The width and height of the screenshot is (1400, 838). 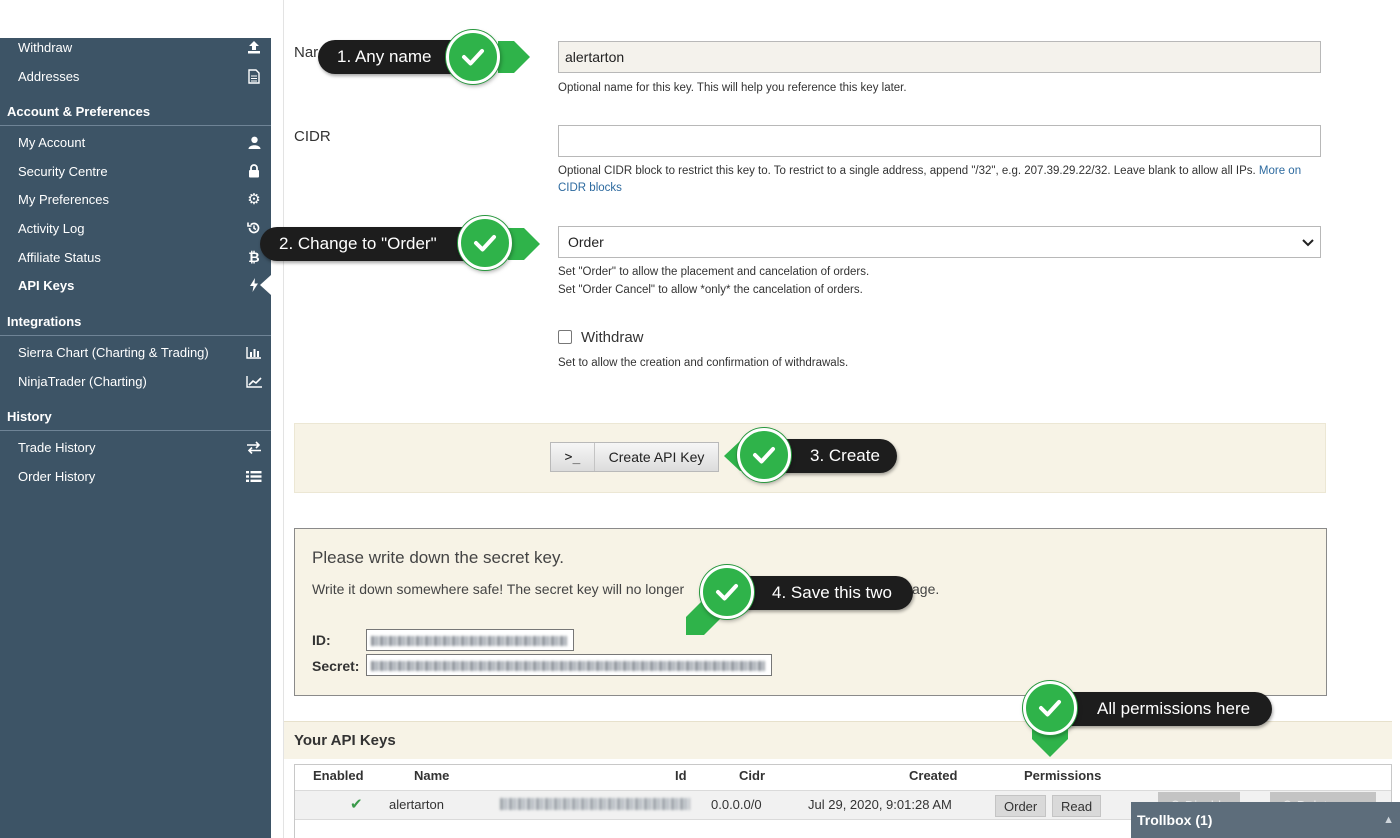 I want to click on permission-tag-order: Order, so click(x=1021, y=806).